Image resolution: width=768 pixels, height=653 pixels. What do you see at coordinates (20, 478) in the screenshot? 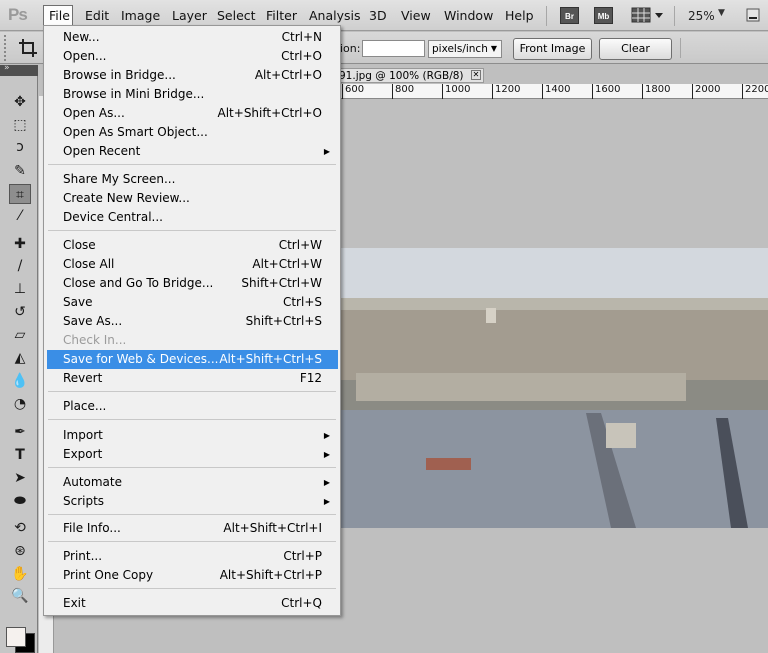
I see `path-selection-tool-icon: ➤` at bounding box center [20, 478].